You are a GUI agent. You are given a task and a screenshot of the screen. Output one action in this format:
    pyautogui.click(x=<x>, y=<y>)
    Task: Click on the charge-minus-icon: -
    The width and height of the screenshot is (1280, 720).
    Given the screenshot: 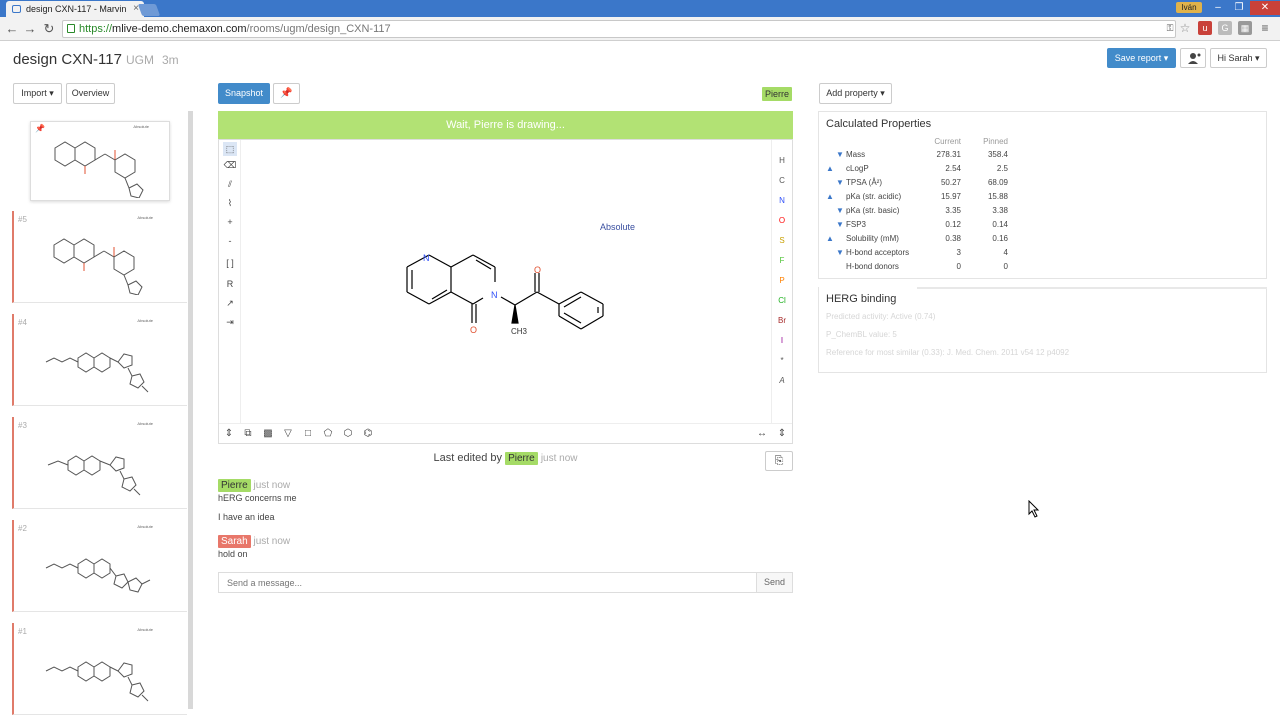 What is the action you would take?
    pyautogui.click(x=230, y=241)
    